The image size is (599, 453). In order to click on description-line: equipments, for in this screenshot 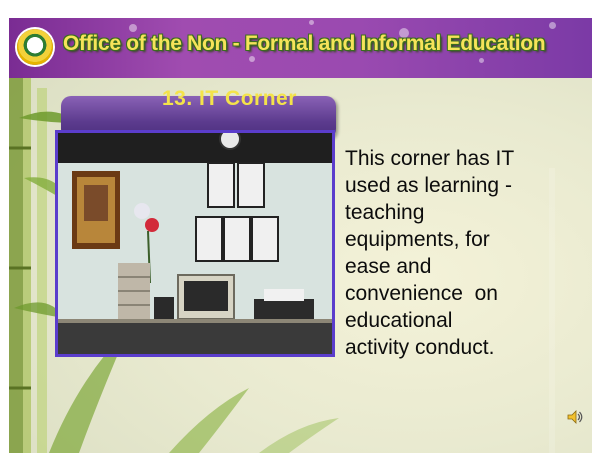, I will do `click(417, 239)`.